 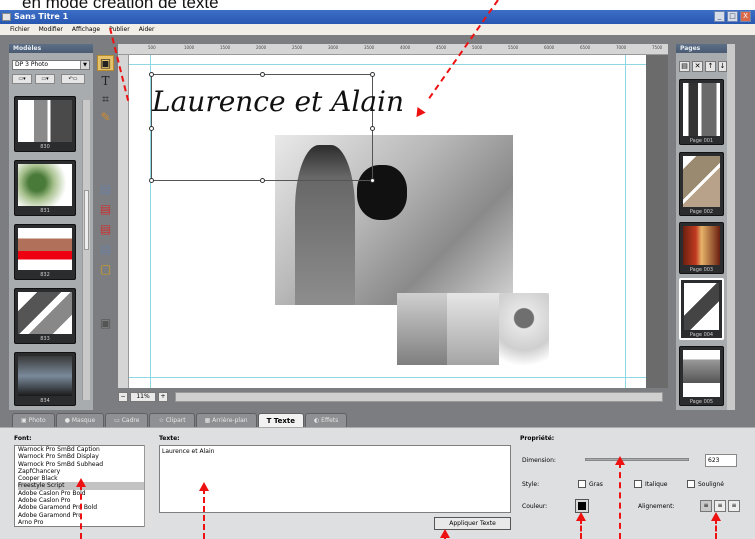 What do you see at coordinates (105, 229) in the screenshot?
I see `layer-remove-icon: ▤` at bounding box center [105, 229].